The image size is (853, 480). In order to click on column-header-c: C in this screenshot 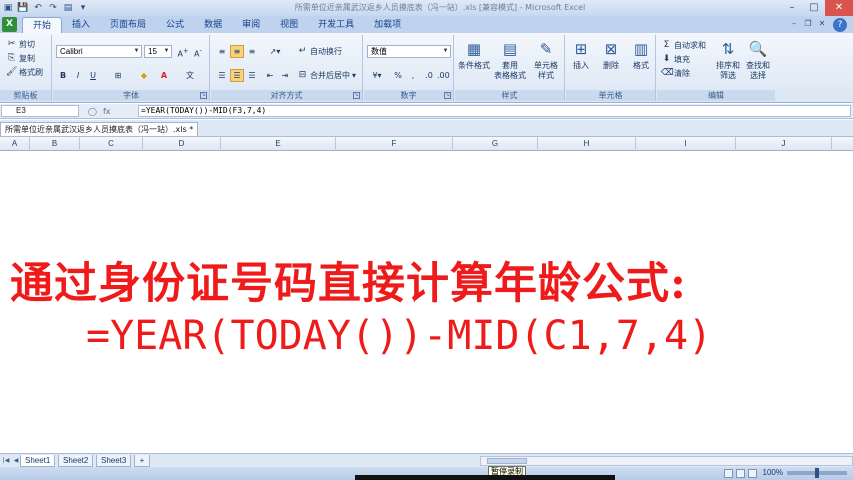, I will do `click(111, 144)`.